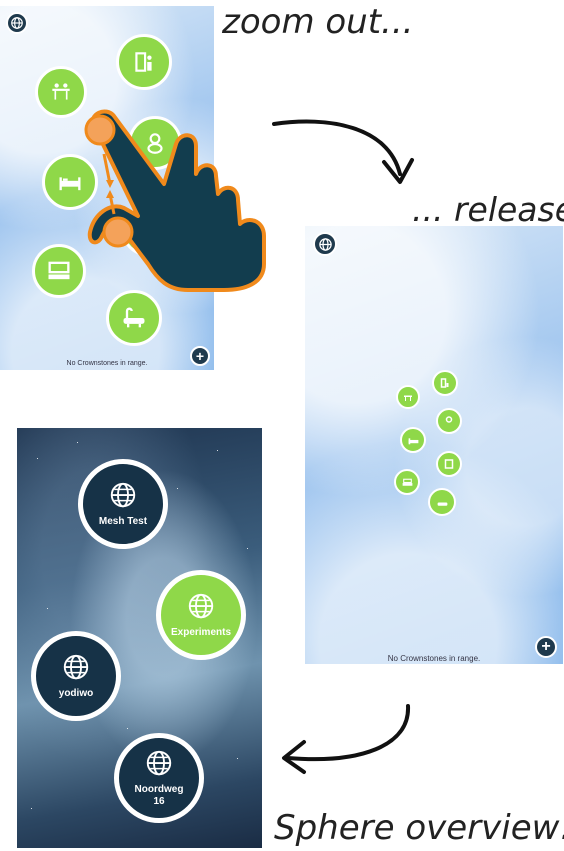 This screenshot has width=564, height=851. What do you see at coordinates (419, 828) in the screenshot?
I see `caption-sphere-overview: Sphere overview!` at bounding box center [419, 828].